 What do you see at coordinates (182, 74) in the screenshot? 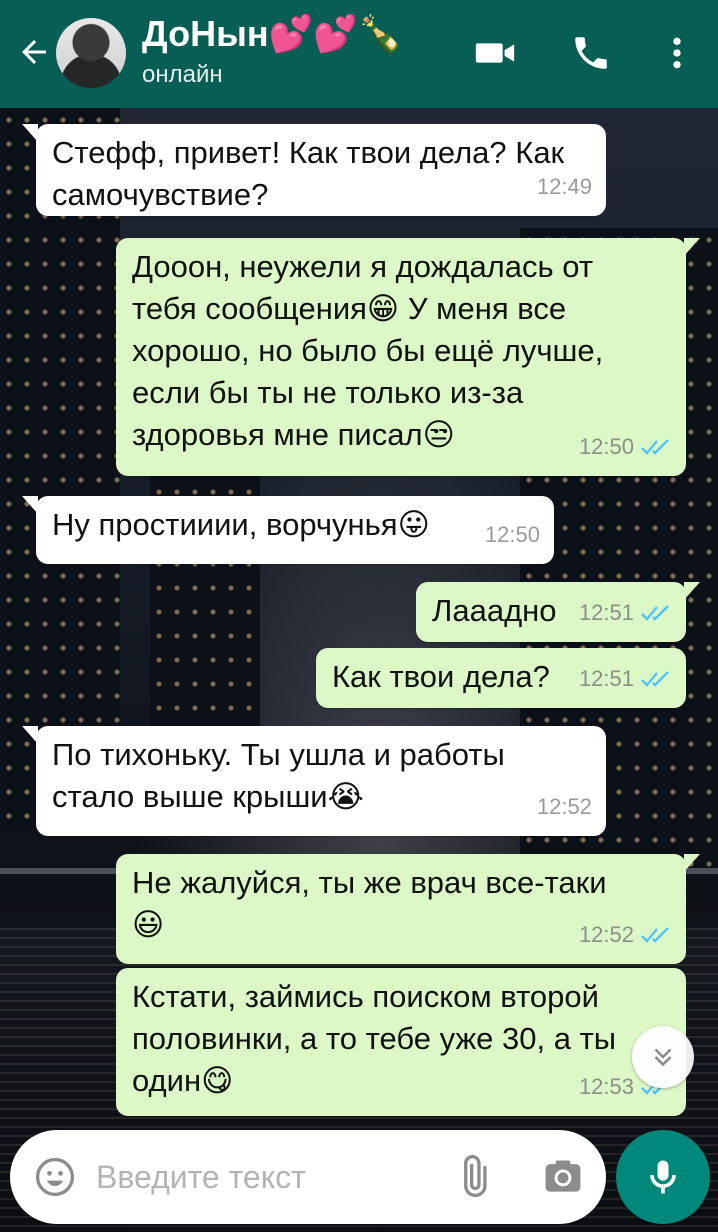
I see `contact-status: онлайн` at bounding box center [182, 74].